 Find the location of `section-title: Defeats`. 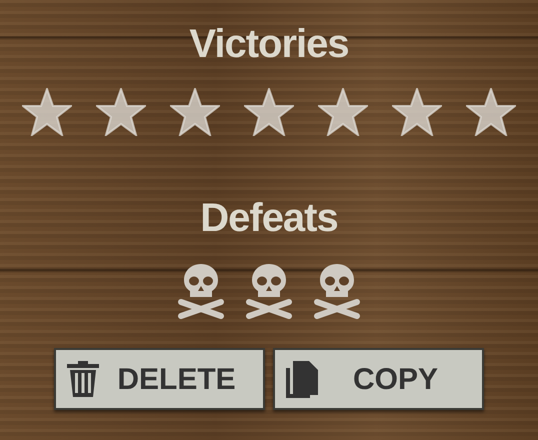

section-title: Defeats is located at coordinates (269, 218).